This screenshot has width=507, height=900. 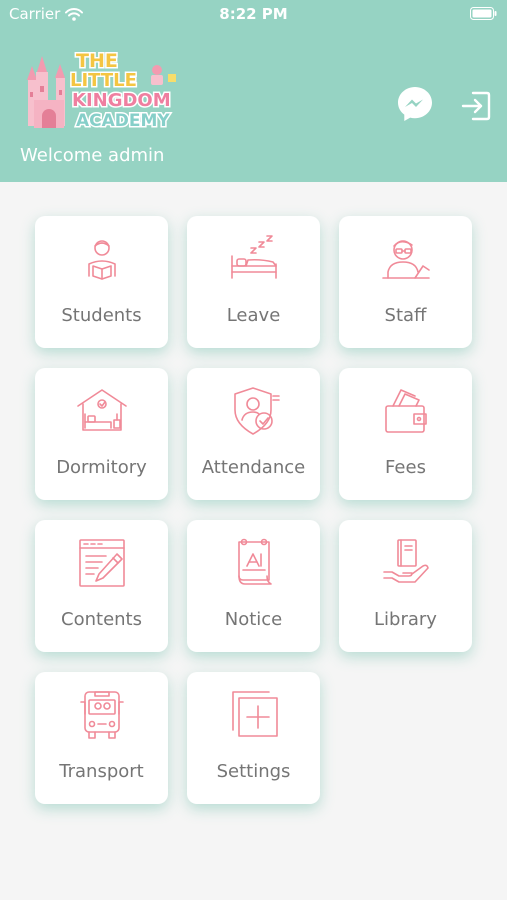 I want to click on logo-text-the: THE, so click(x=97, y=61).